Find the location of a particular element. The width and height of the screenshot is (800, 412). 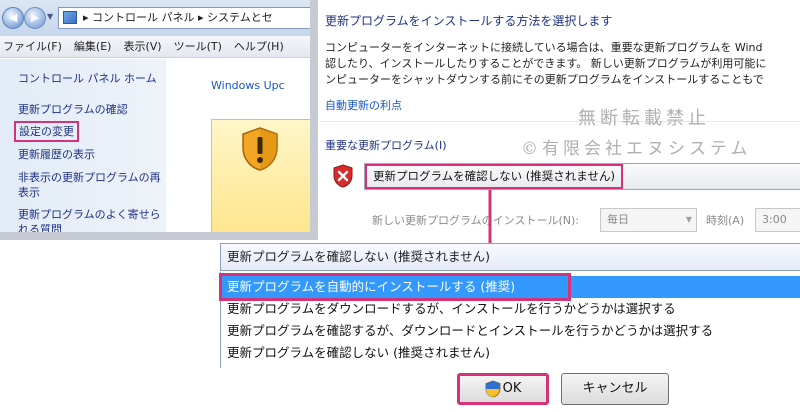

address-bar: ▸ コントロール パネル ▸ システムとセ is located at coordinates (184, 18).